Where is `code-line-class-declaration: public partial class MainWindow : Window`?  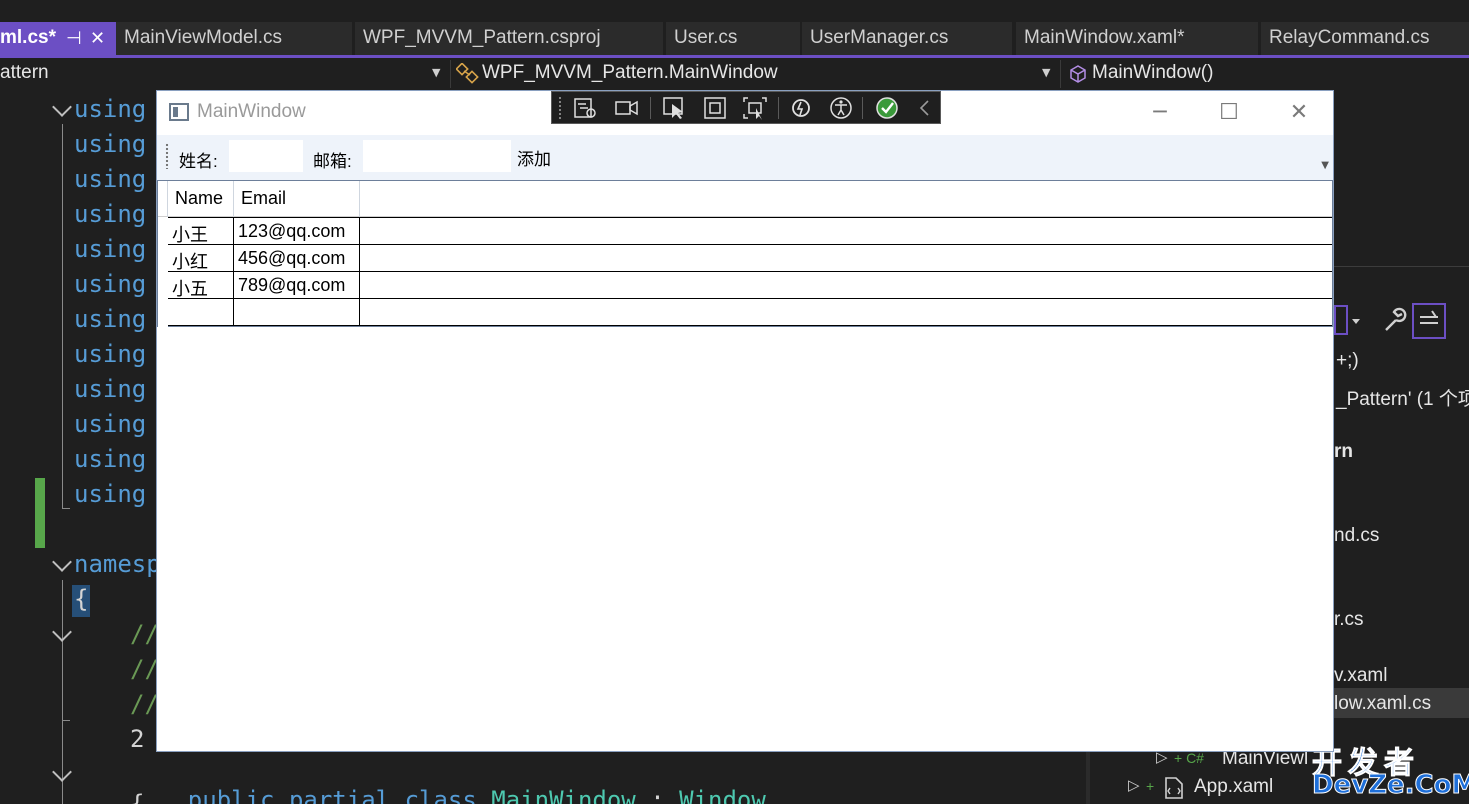
code-line-class-declaration: public partial class MainWindow : Window is located at coordinates (448, 781).